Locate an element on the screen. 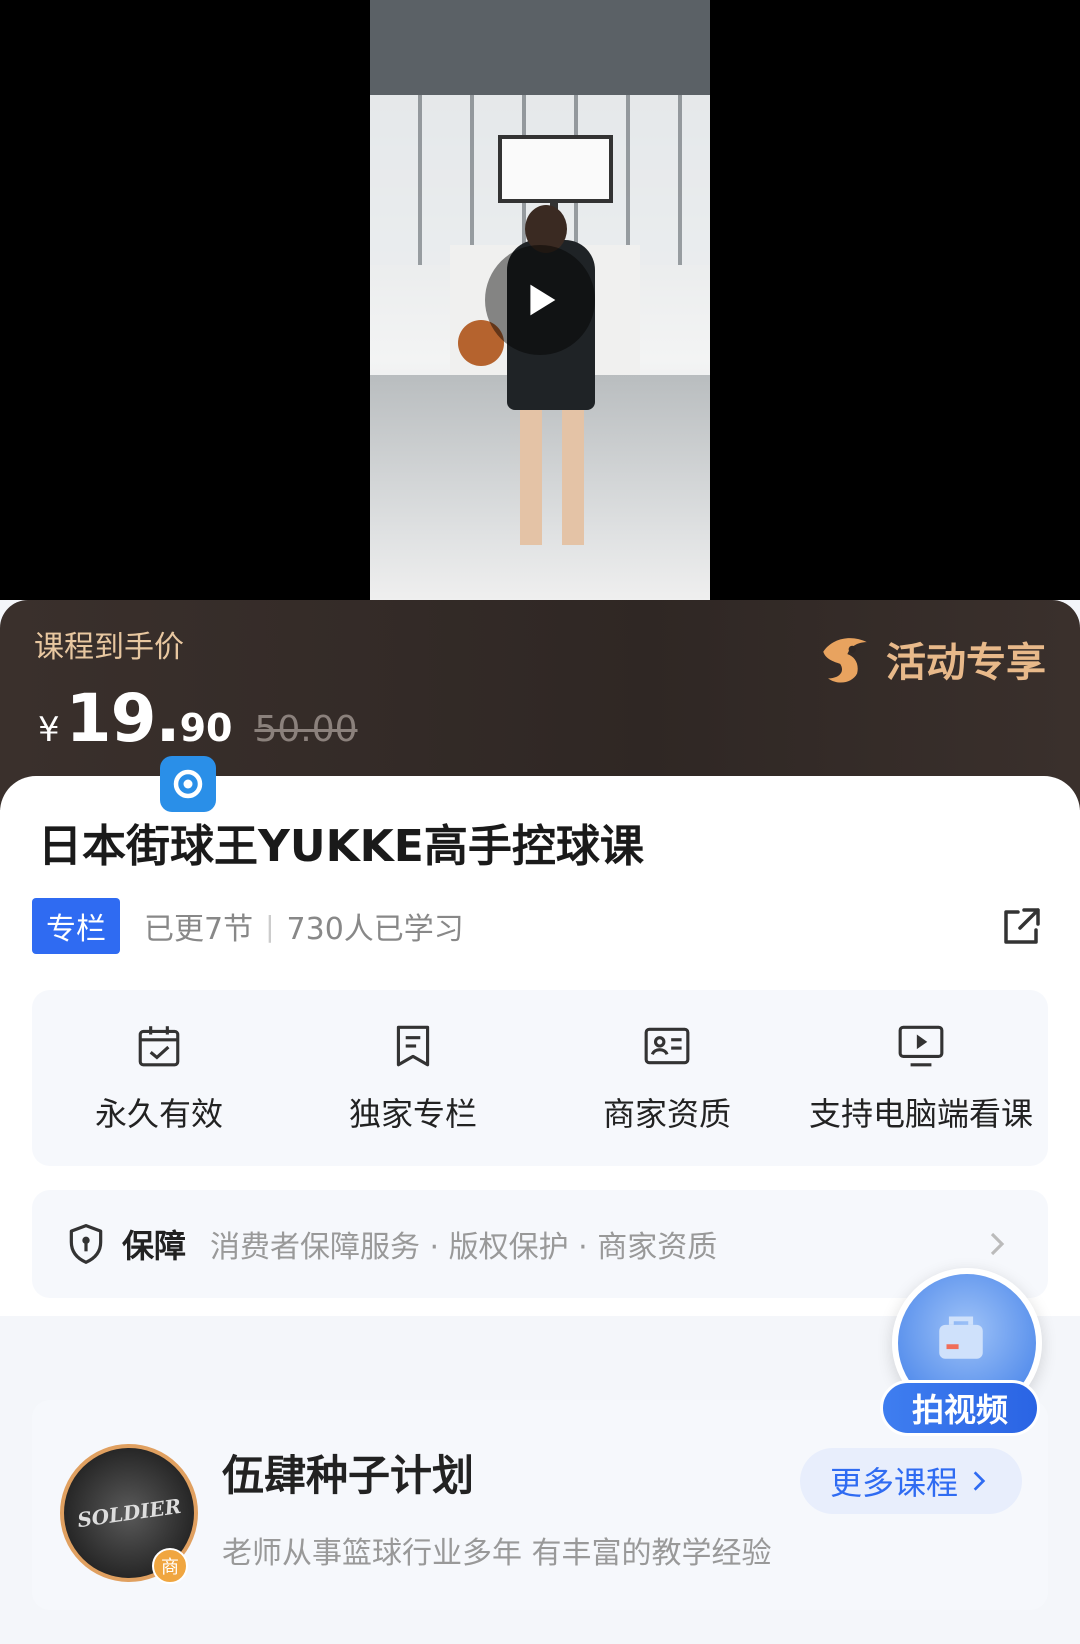 The width and height of the screenshot is (1080, 1644). promo-badge: 活动专享 is located at coordinates (931, 659).